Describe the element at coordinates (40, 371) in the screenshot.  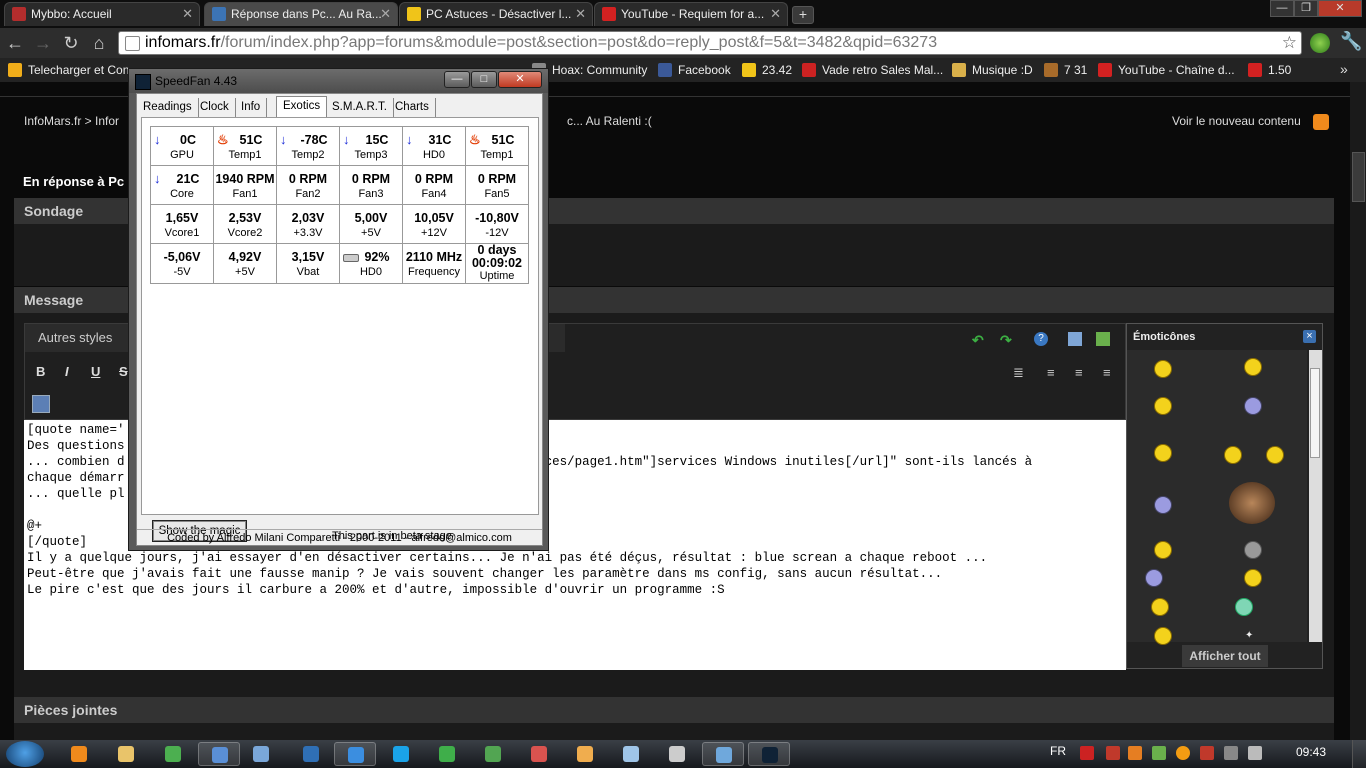
I see `bold-button: B` at that location.